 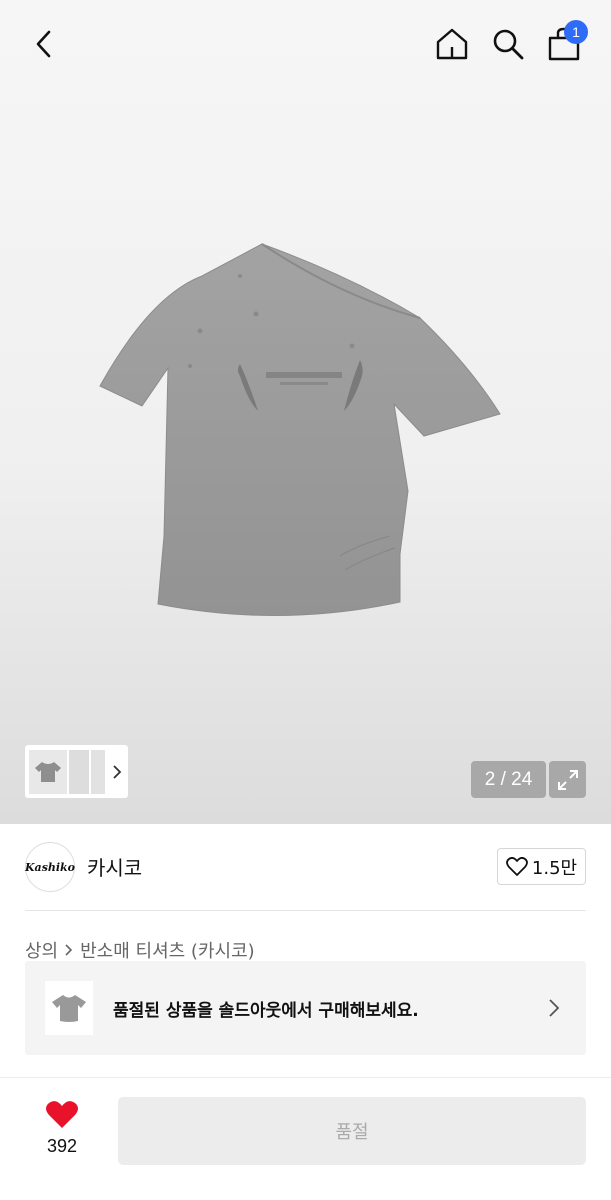 I want to click on back-button, so click(x=44, y=44).